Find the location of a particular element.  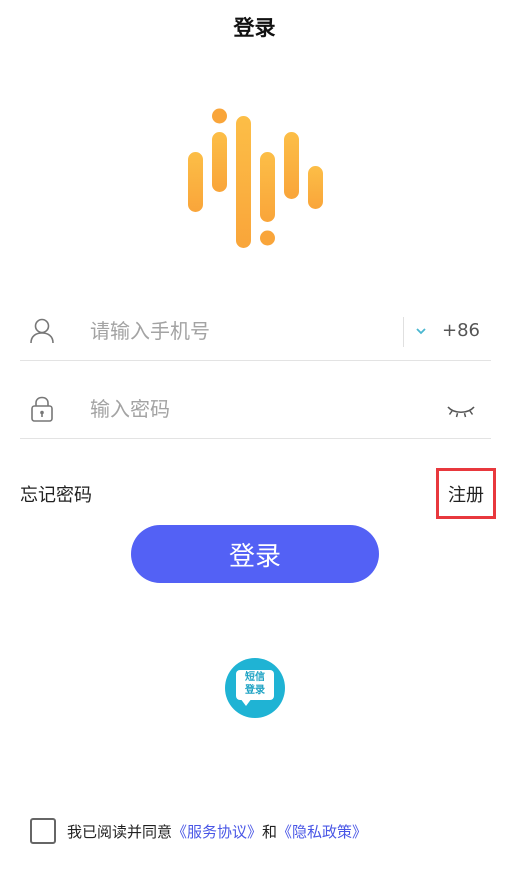

password-input is located at coordinates (255, 409).